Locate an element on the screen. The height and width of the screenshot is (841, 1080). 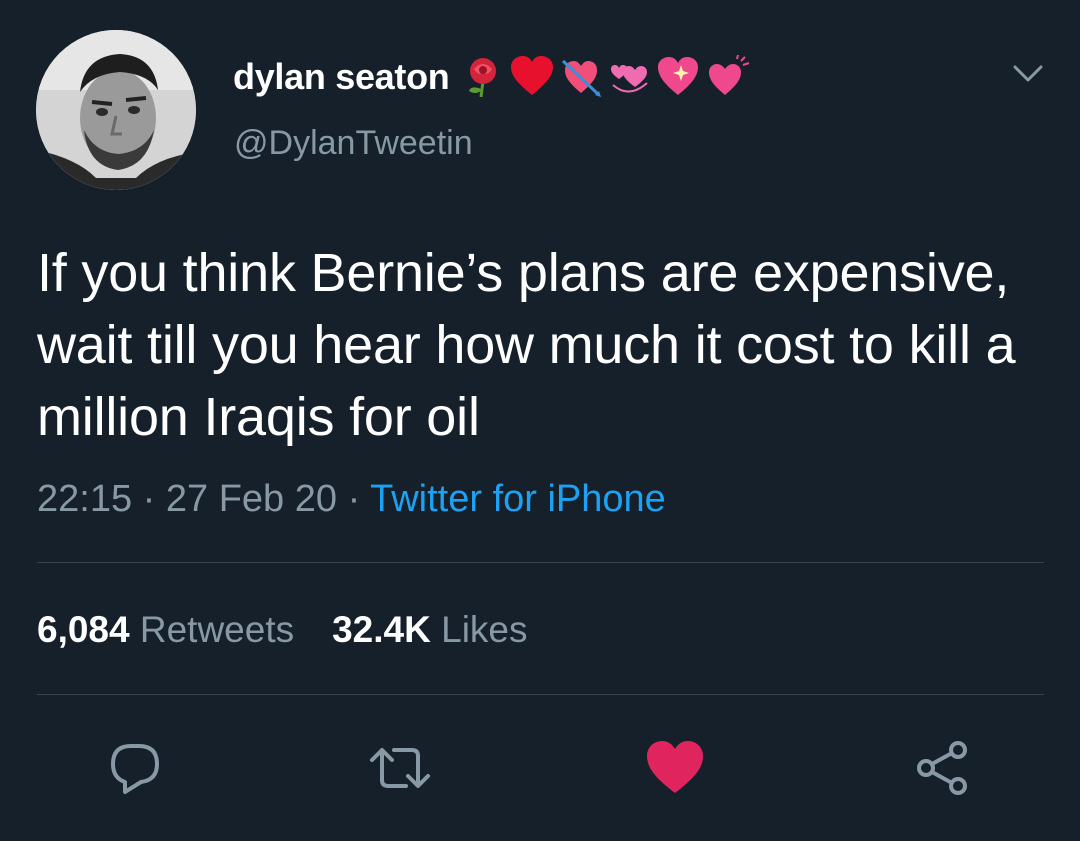
tweet-meta: 22:15 · 27 Feb 20 · Twitter for iPhone is located at coordinates (351, 499).